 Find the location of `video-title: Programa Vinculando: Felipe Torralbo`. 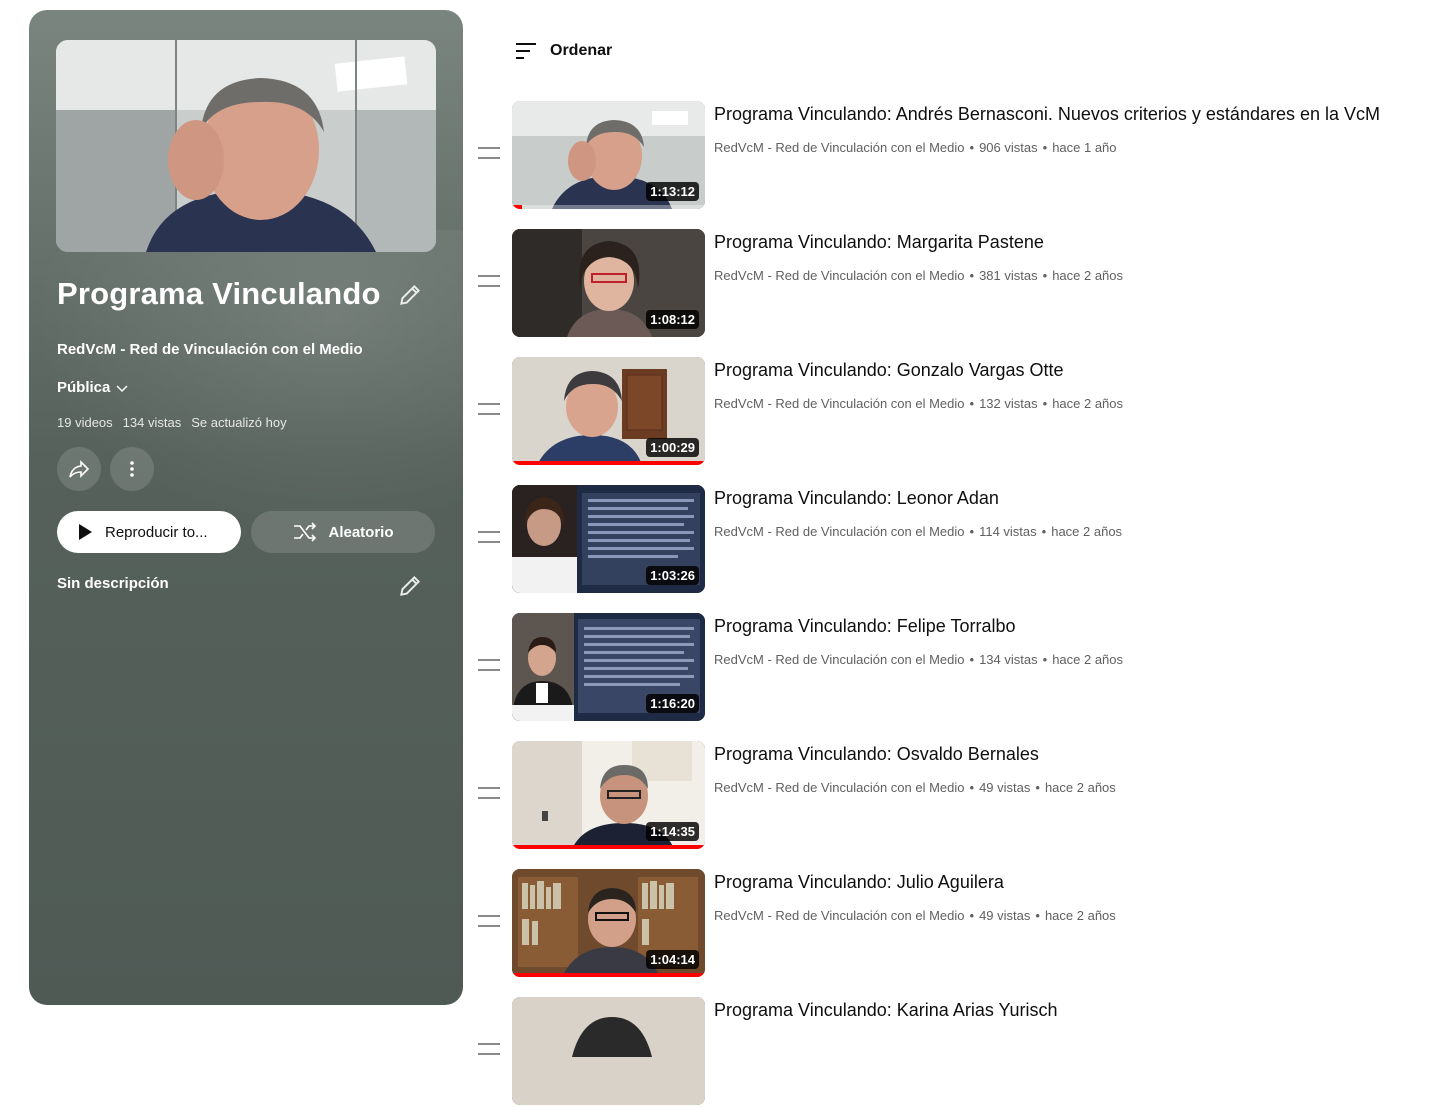

video-title: Programa Vinculando: Felipe Torralbo is located at coordinates (1071, 626).